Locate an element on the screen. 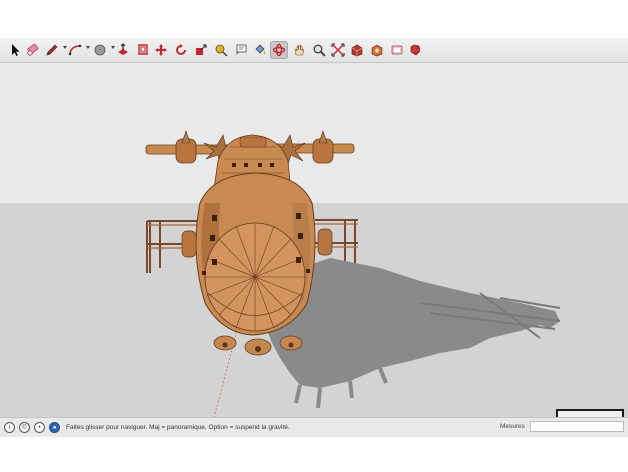 This screenshot has height=472, width=628. shape-tool is located at coordinates (103, 50).